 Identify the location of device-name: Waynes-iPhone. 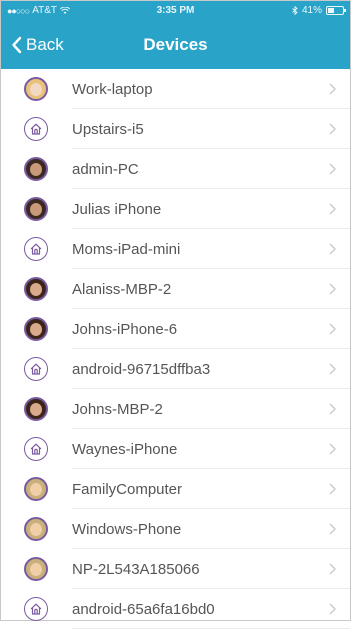
(125, 449).